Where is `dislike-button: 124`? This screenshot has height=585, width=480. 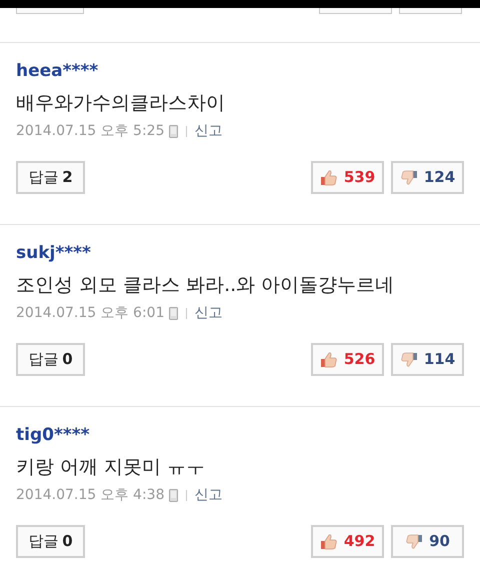
dislike-button: 124 is located at coordinates (427, 177).